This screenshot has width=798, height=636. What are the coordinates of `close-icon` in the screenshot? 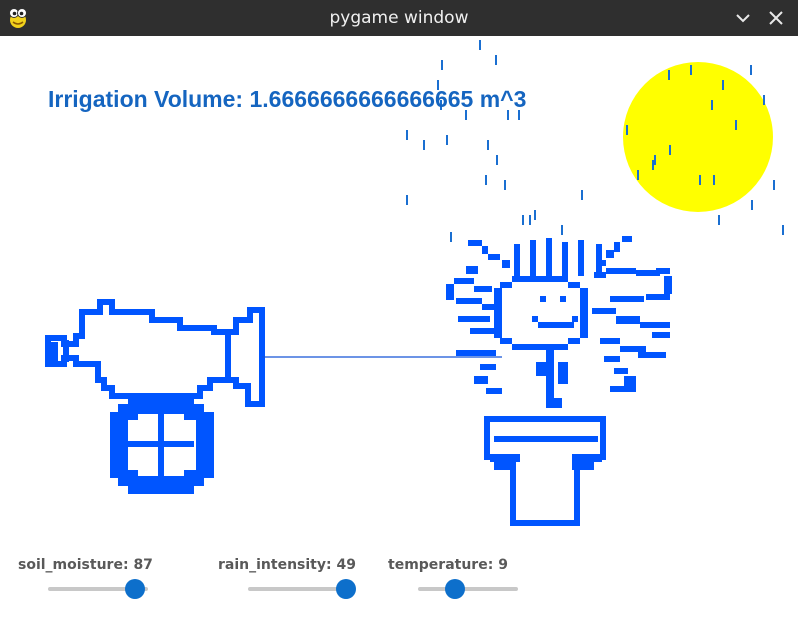 It's located at (776, 18).